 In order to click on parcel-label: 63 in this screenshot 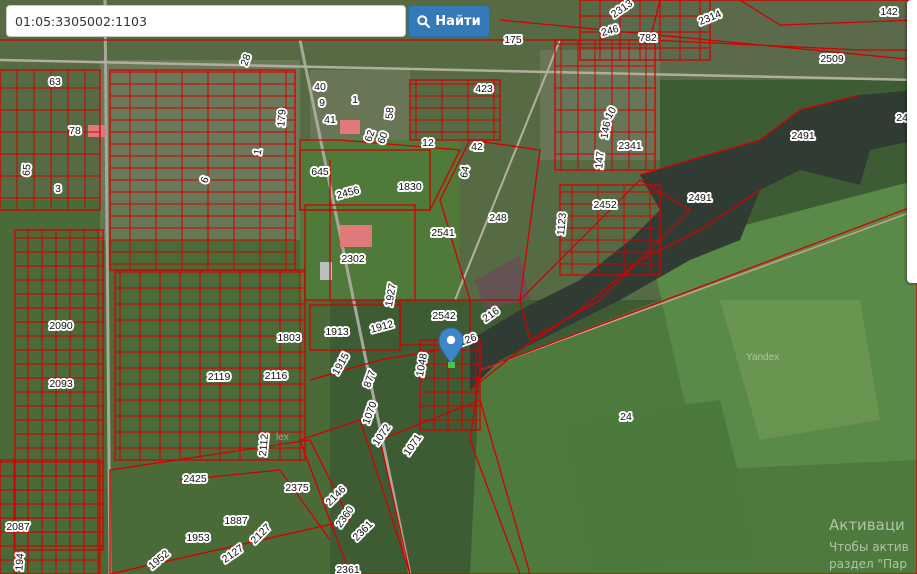, I will do `click(55, 82)`.